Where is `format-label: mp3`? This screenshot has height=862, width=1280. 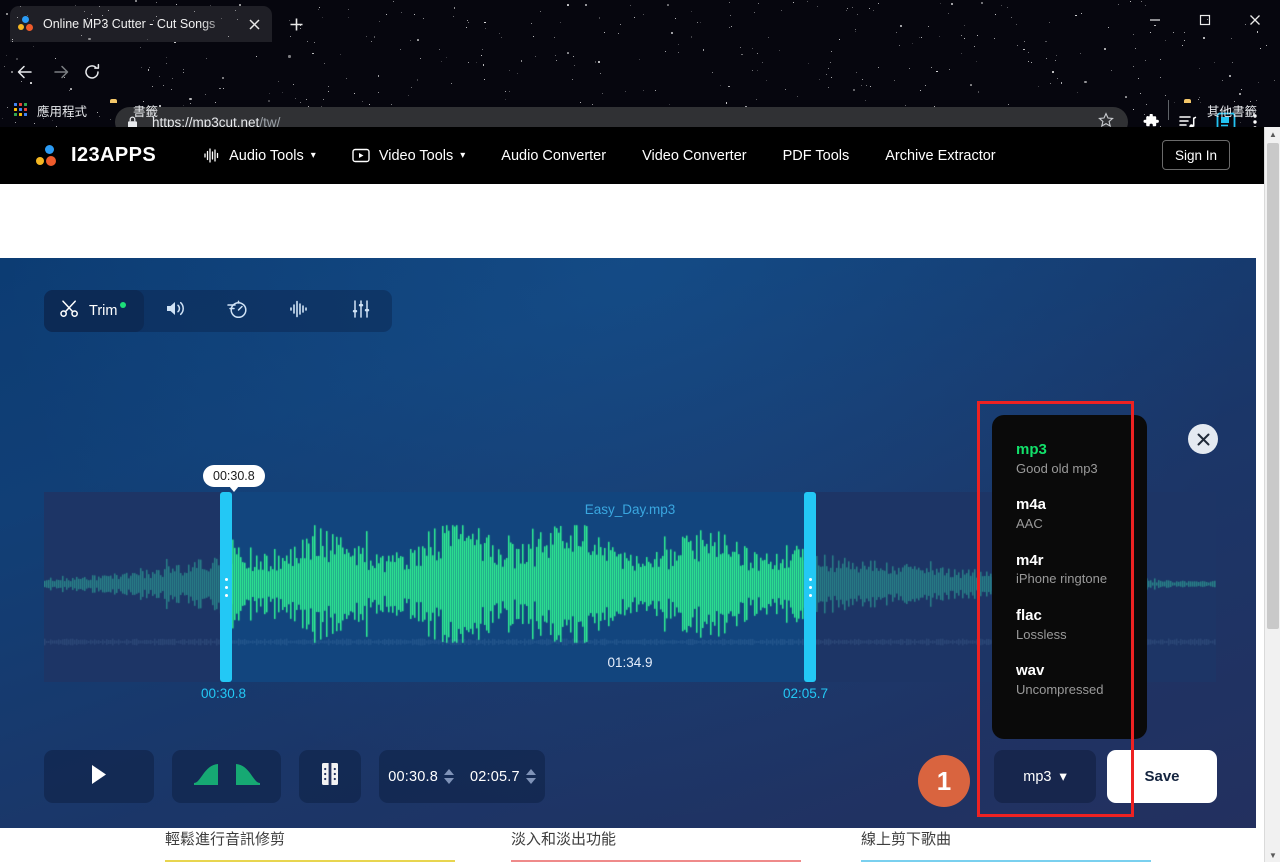
format-label: mp3 is located at coordinates (1037, 776).